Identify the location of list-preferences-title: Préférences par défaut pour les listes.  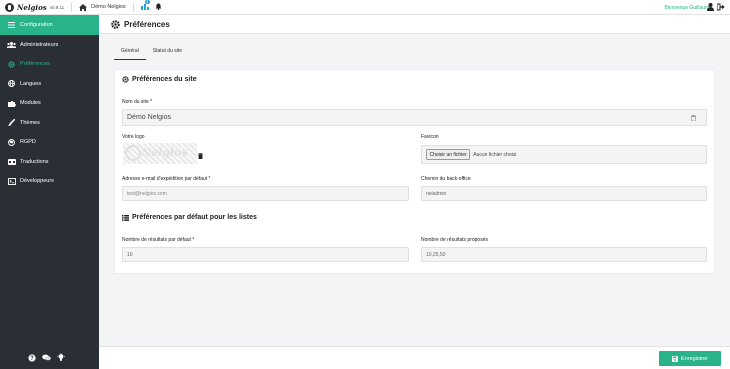
(194, 217).